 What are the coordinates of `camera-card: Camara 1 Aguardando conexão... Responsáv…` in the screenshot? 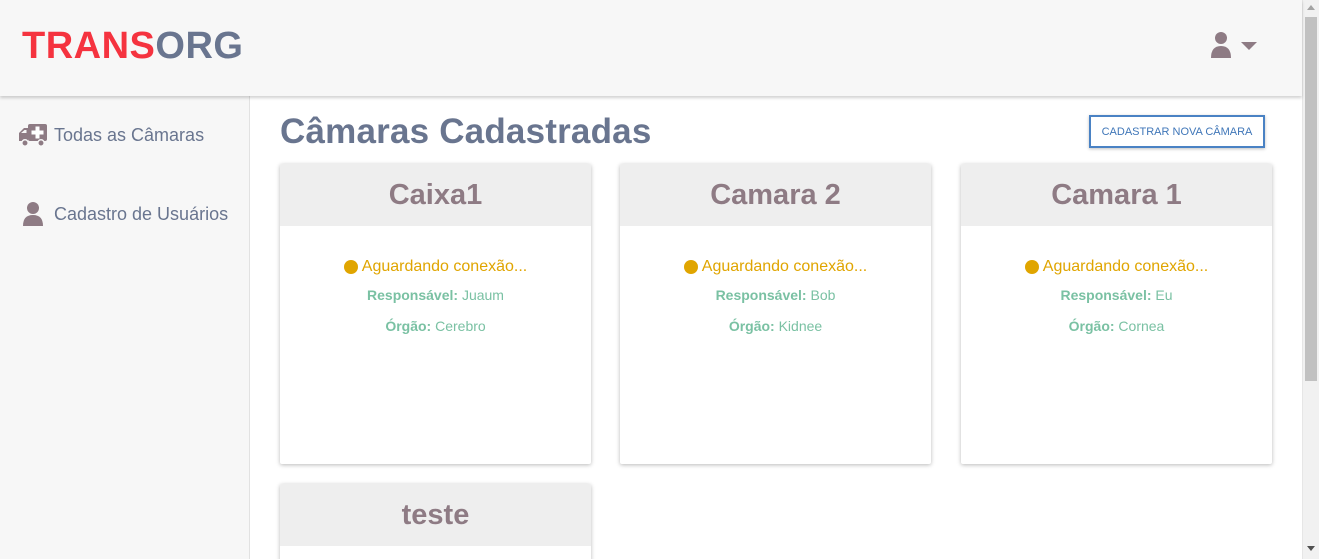 It's located at (1116, 314).